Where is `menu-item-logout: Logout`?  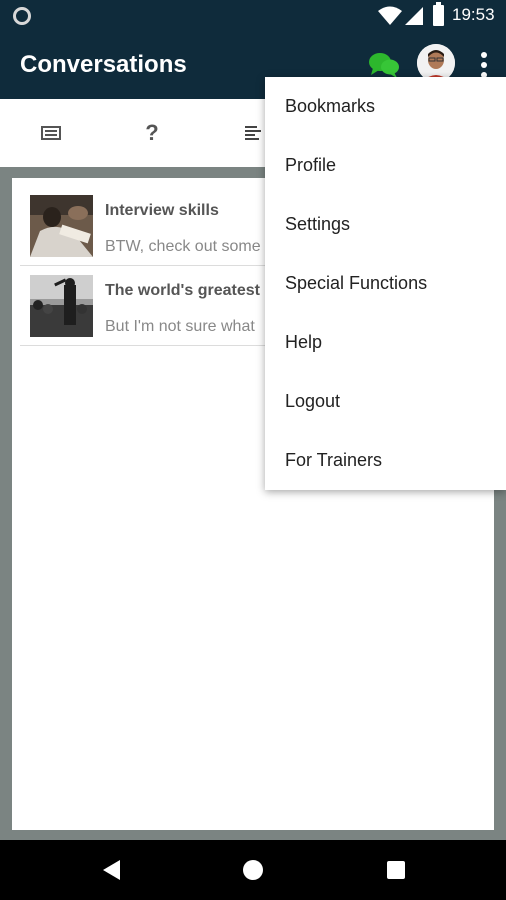
menu-item-logout: Logout is located at coordinates (385, 401).